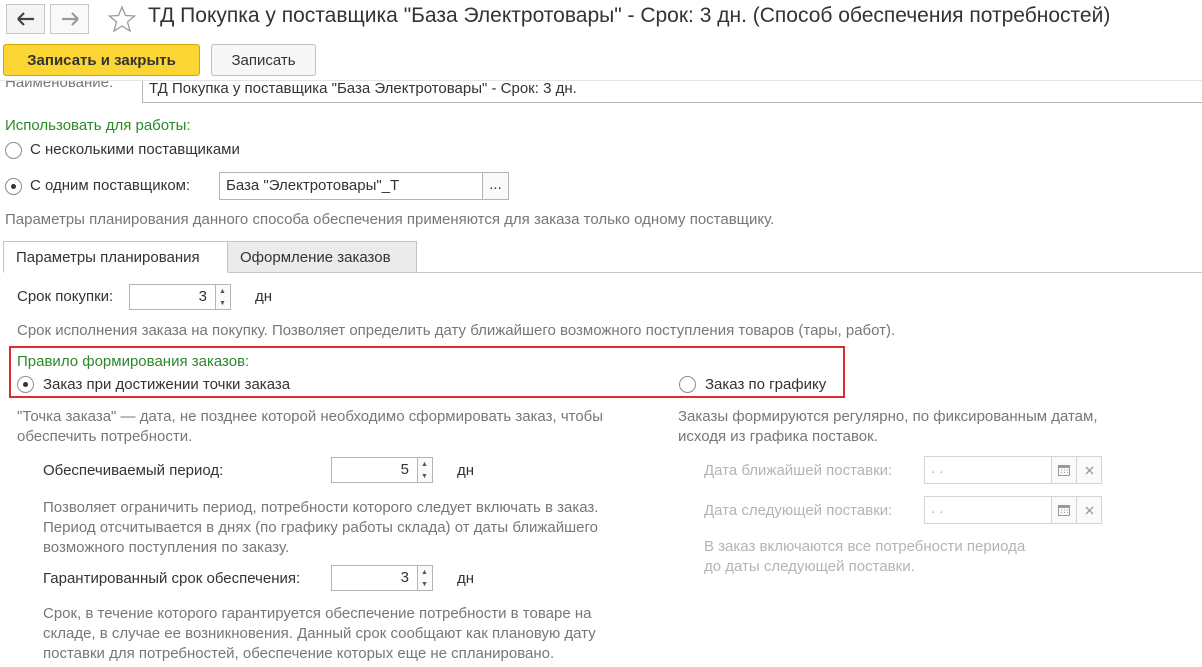 The height and width of the screenshot is (667, 1202). I want to click on next-calendar-button, so click(1064, 510).